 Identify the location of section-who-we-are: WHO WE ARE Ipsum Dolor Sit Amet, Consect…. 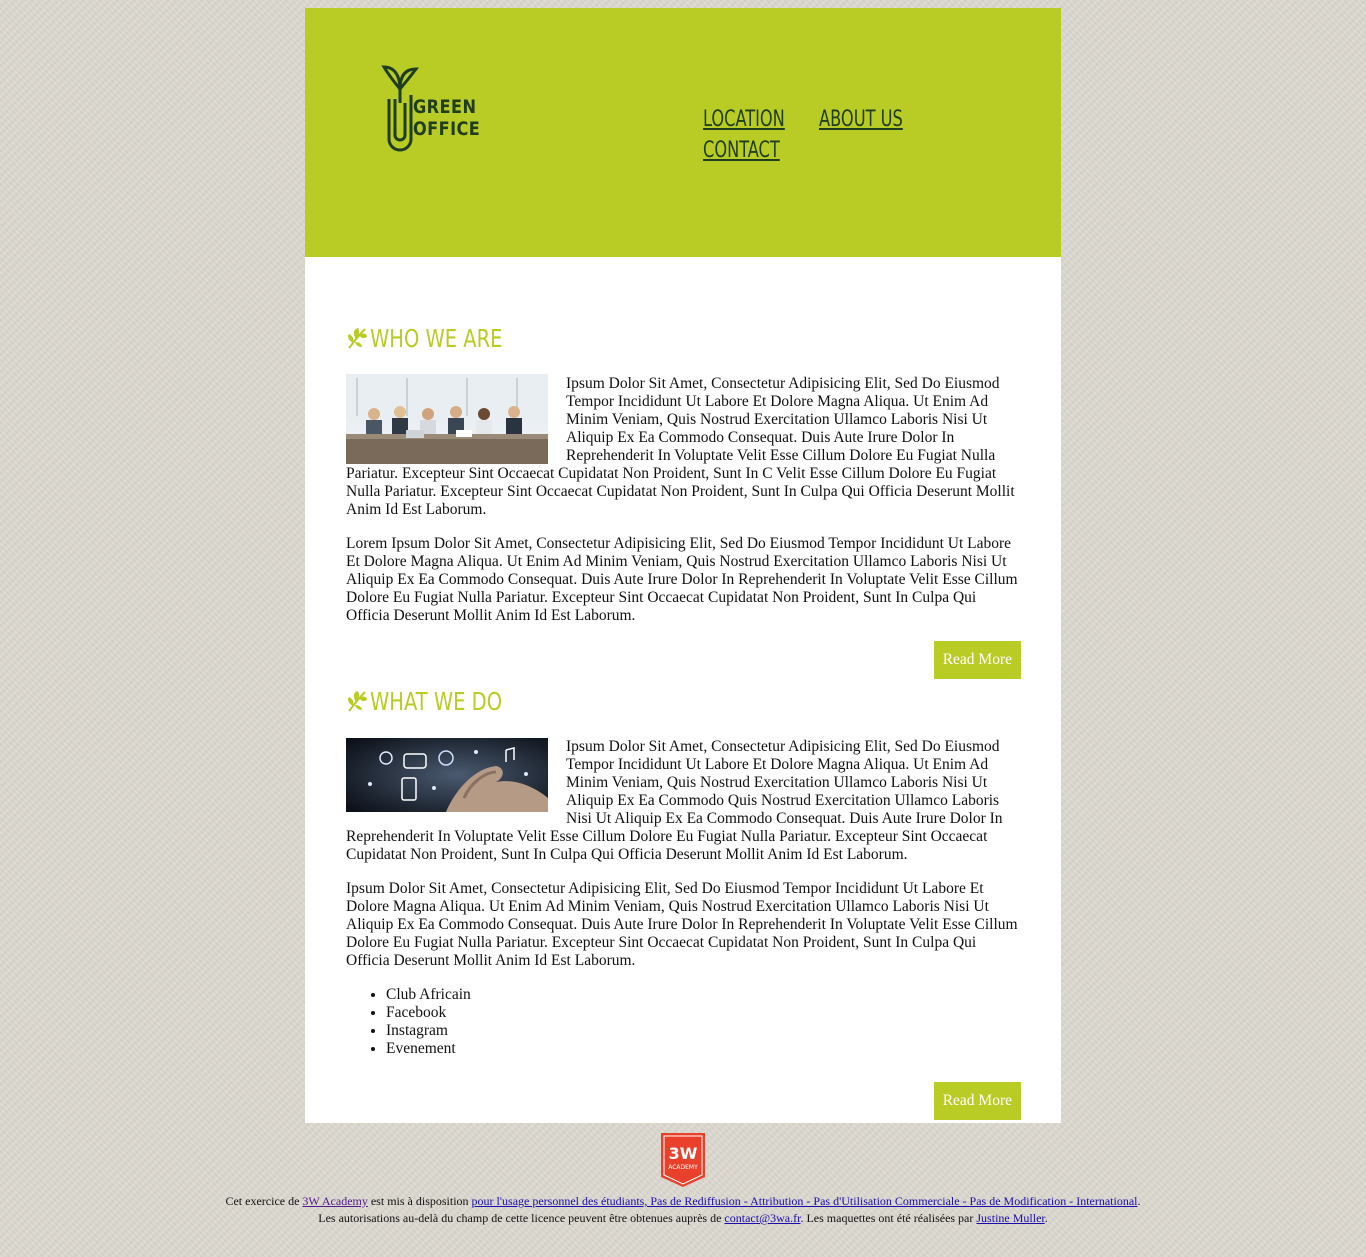
(683, 498).